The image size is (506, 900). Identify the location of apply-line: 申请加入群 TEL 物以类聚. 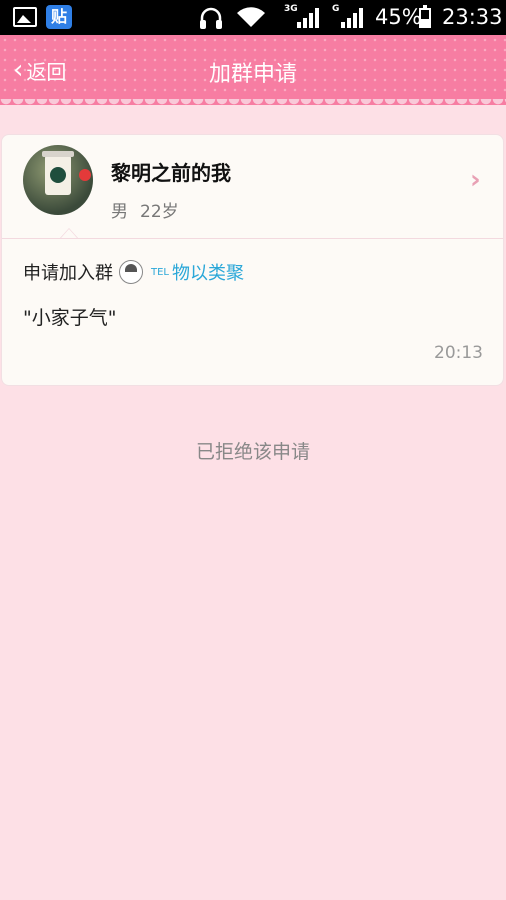
(133, 272).